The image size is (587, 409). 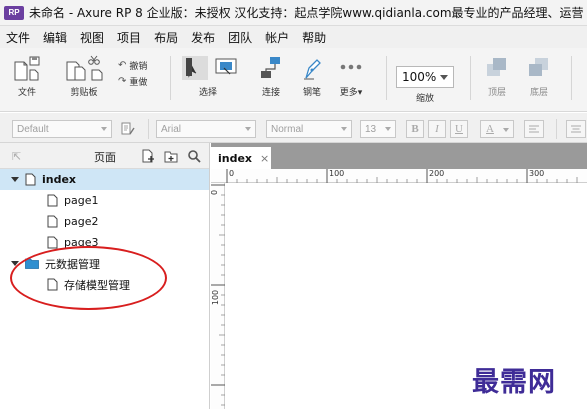 I want to click on menu-team: 团队, so click(x=240, y=37).